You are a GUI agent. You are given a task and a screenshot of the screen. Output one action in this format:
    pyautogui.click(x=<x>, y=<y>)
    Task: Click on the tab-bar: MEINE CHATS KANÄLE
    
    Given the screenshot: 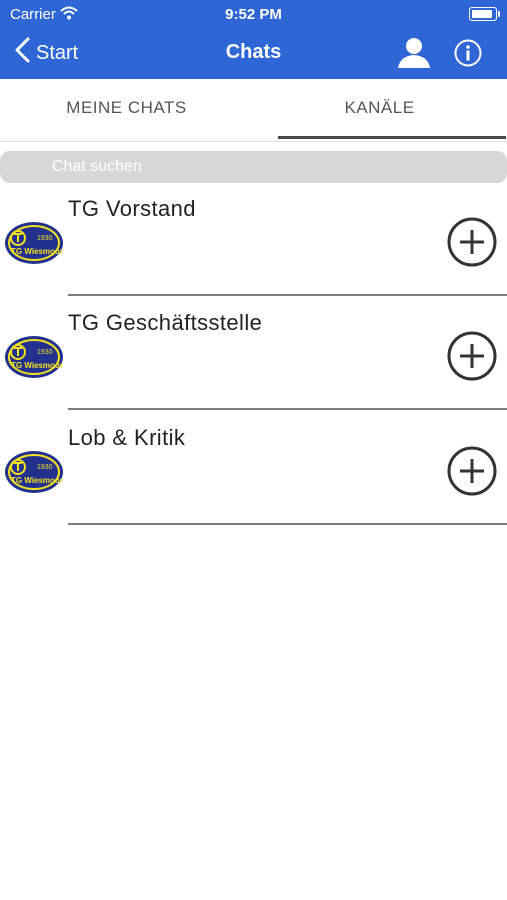 What is the action you would take?
    pyautogui.click(x=253, y=110)
    